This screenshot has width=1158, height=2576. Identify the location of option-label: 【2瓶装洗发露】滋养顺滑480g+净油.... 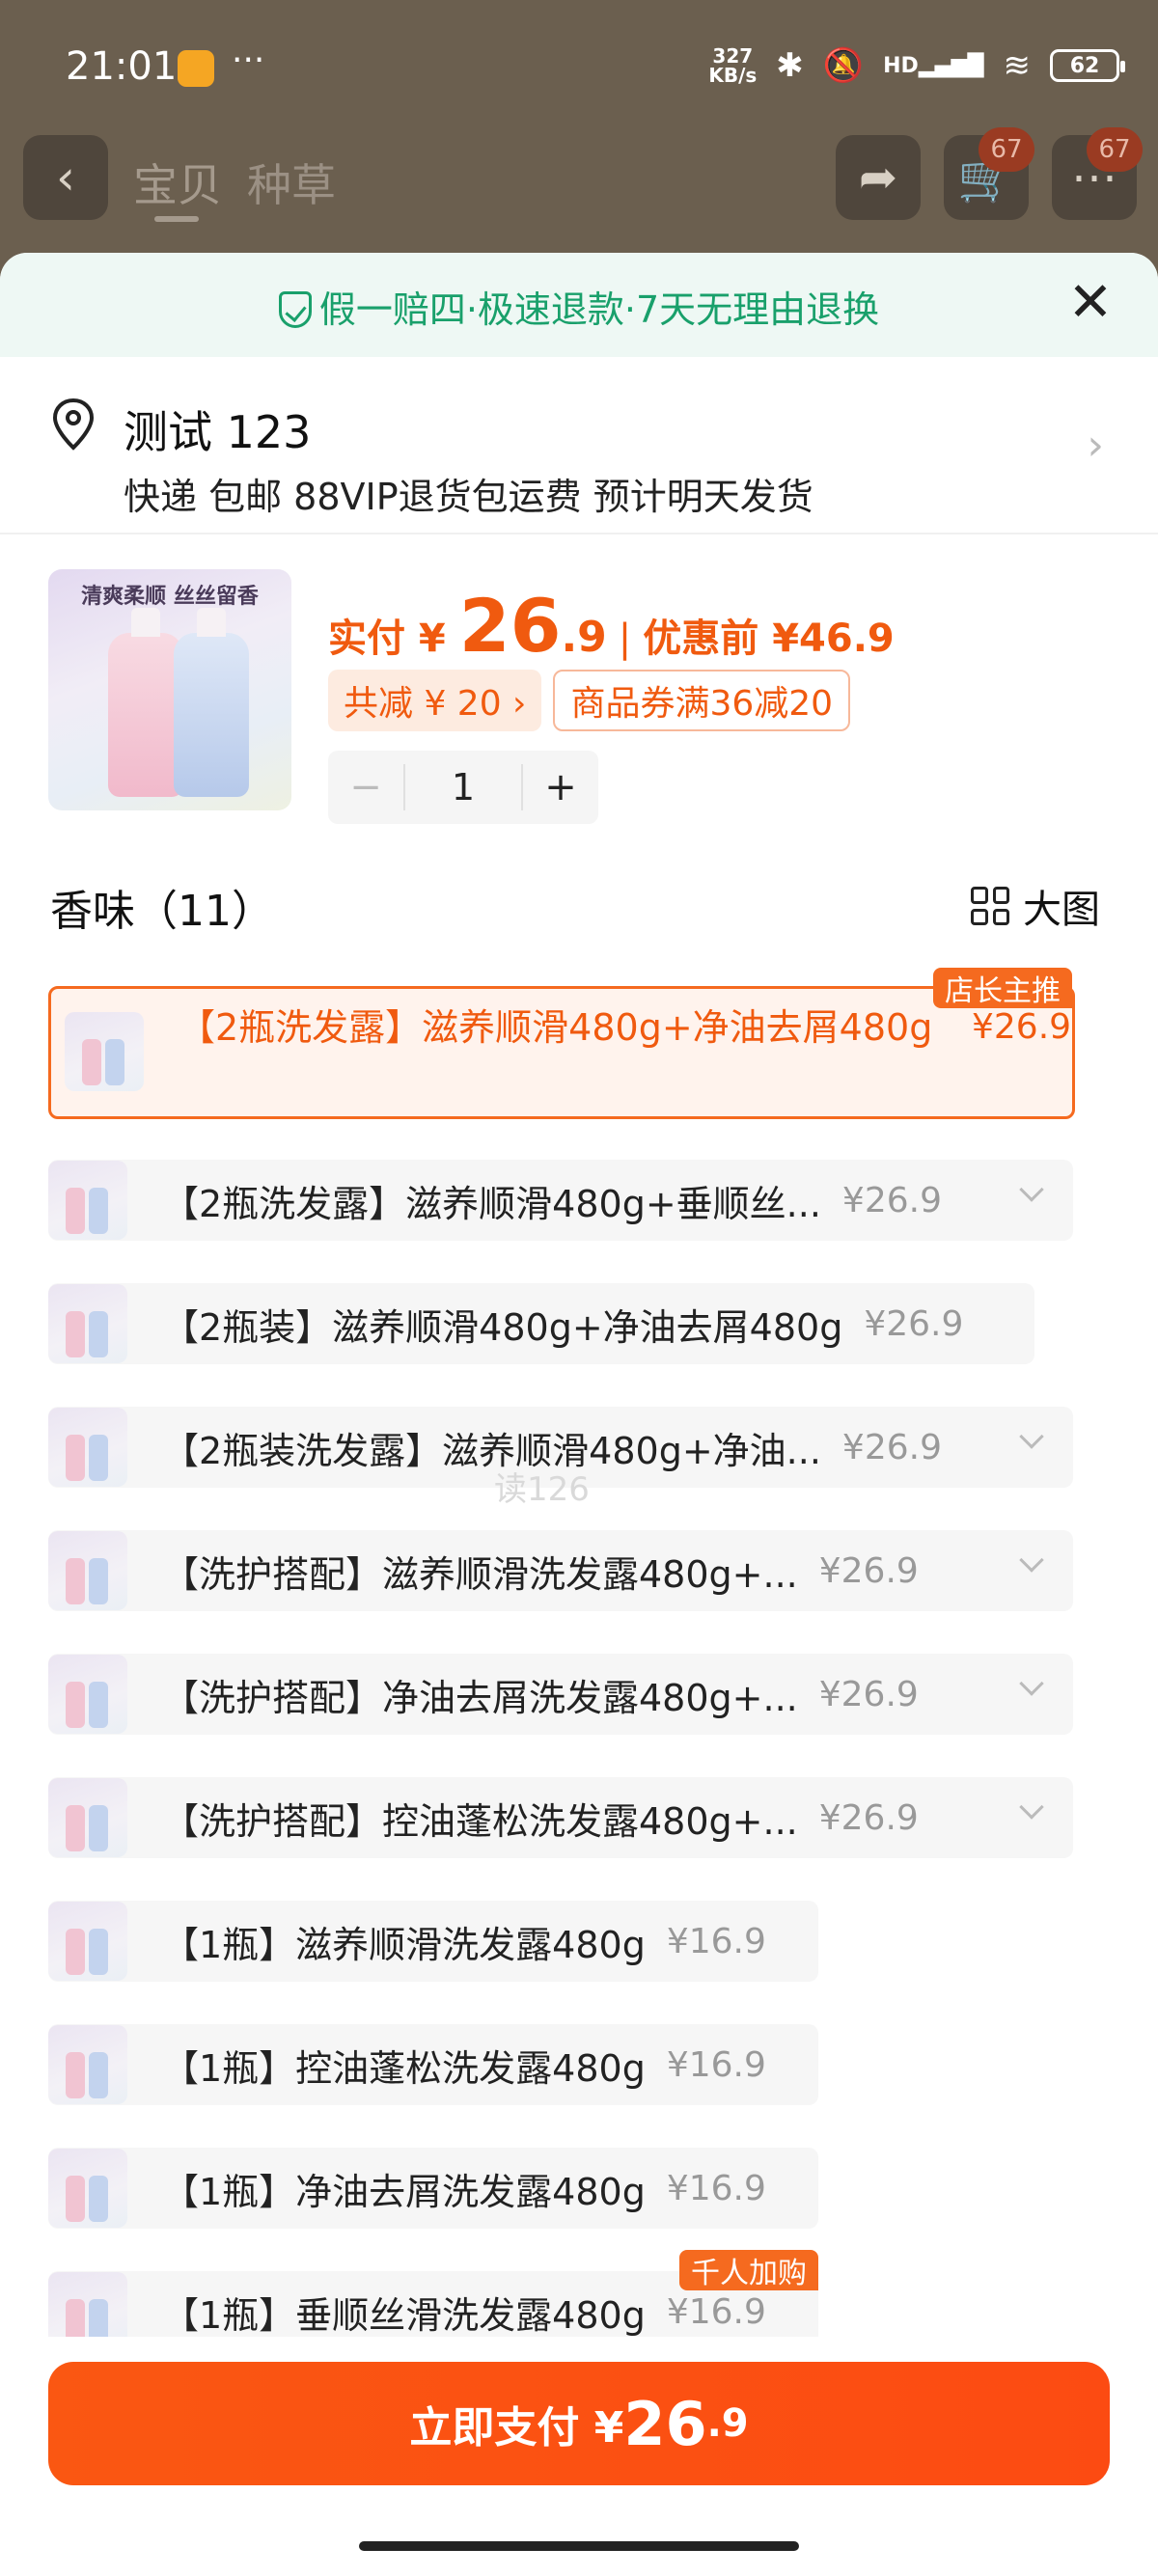
(491, 1451).